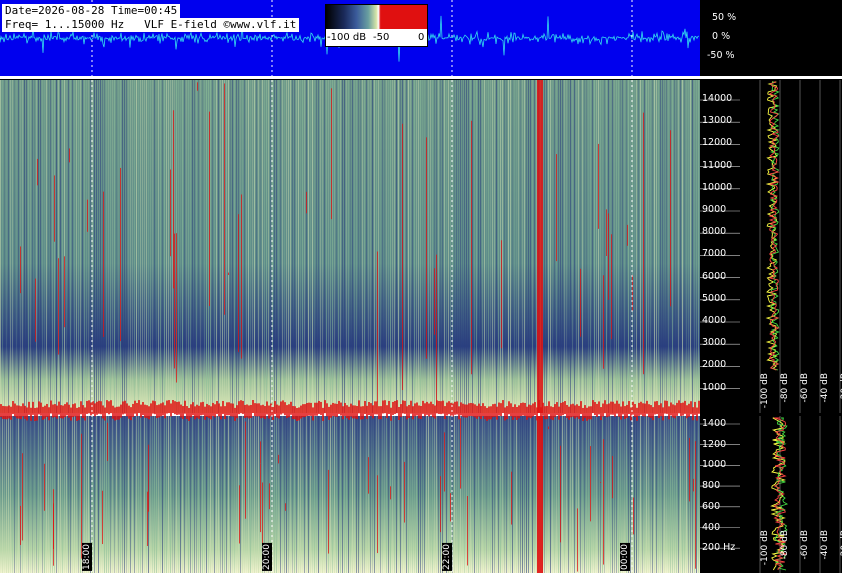  Describe the element at coordinates (714, 276) in the screenshot. I see `upper-freq-label: 6000` at that location.